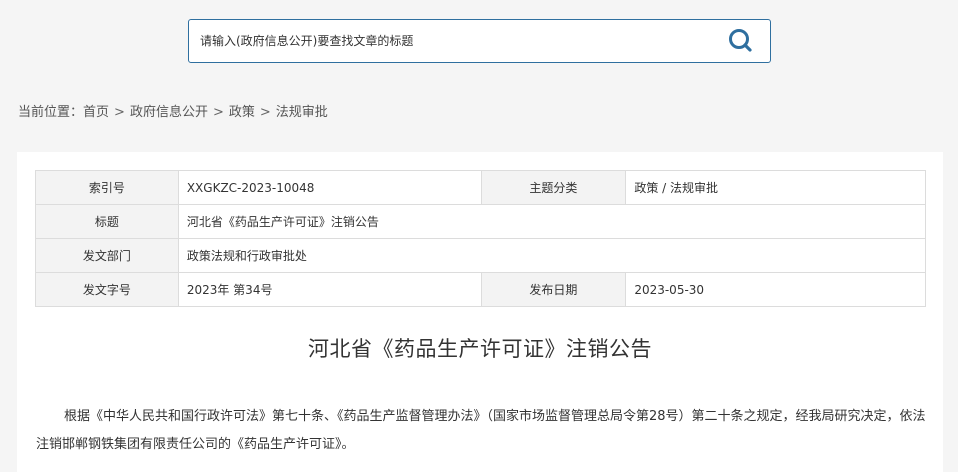  I want to click on title-value: 河北省《药品生产许可证》注销公告, so click(552, 221).